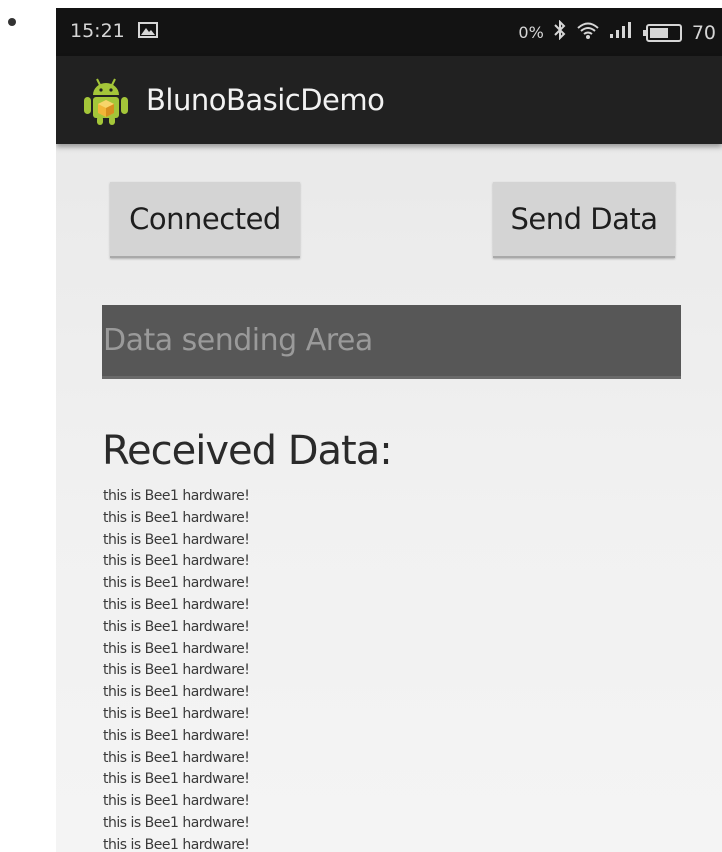 Image resolution: width=722 pixels, height=852 pixels. What do you see at coordinates (588, 32) in the screenshot?
I see `wifi-icon` at bounding box center [588, 32].